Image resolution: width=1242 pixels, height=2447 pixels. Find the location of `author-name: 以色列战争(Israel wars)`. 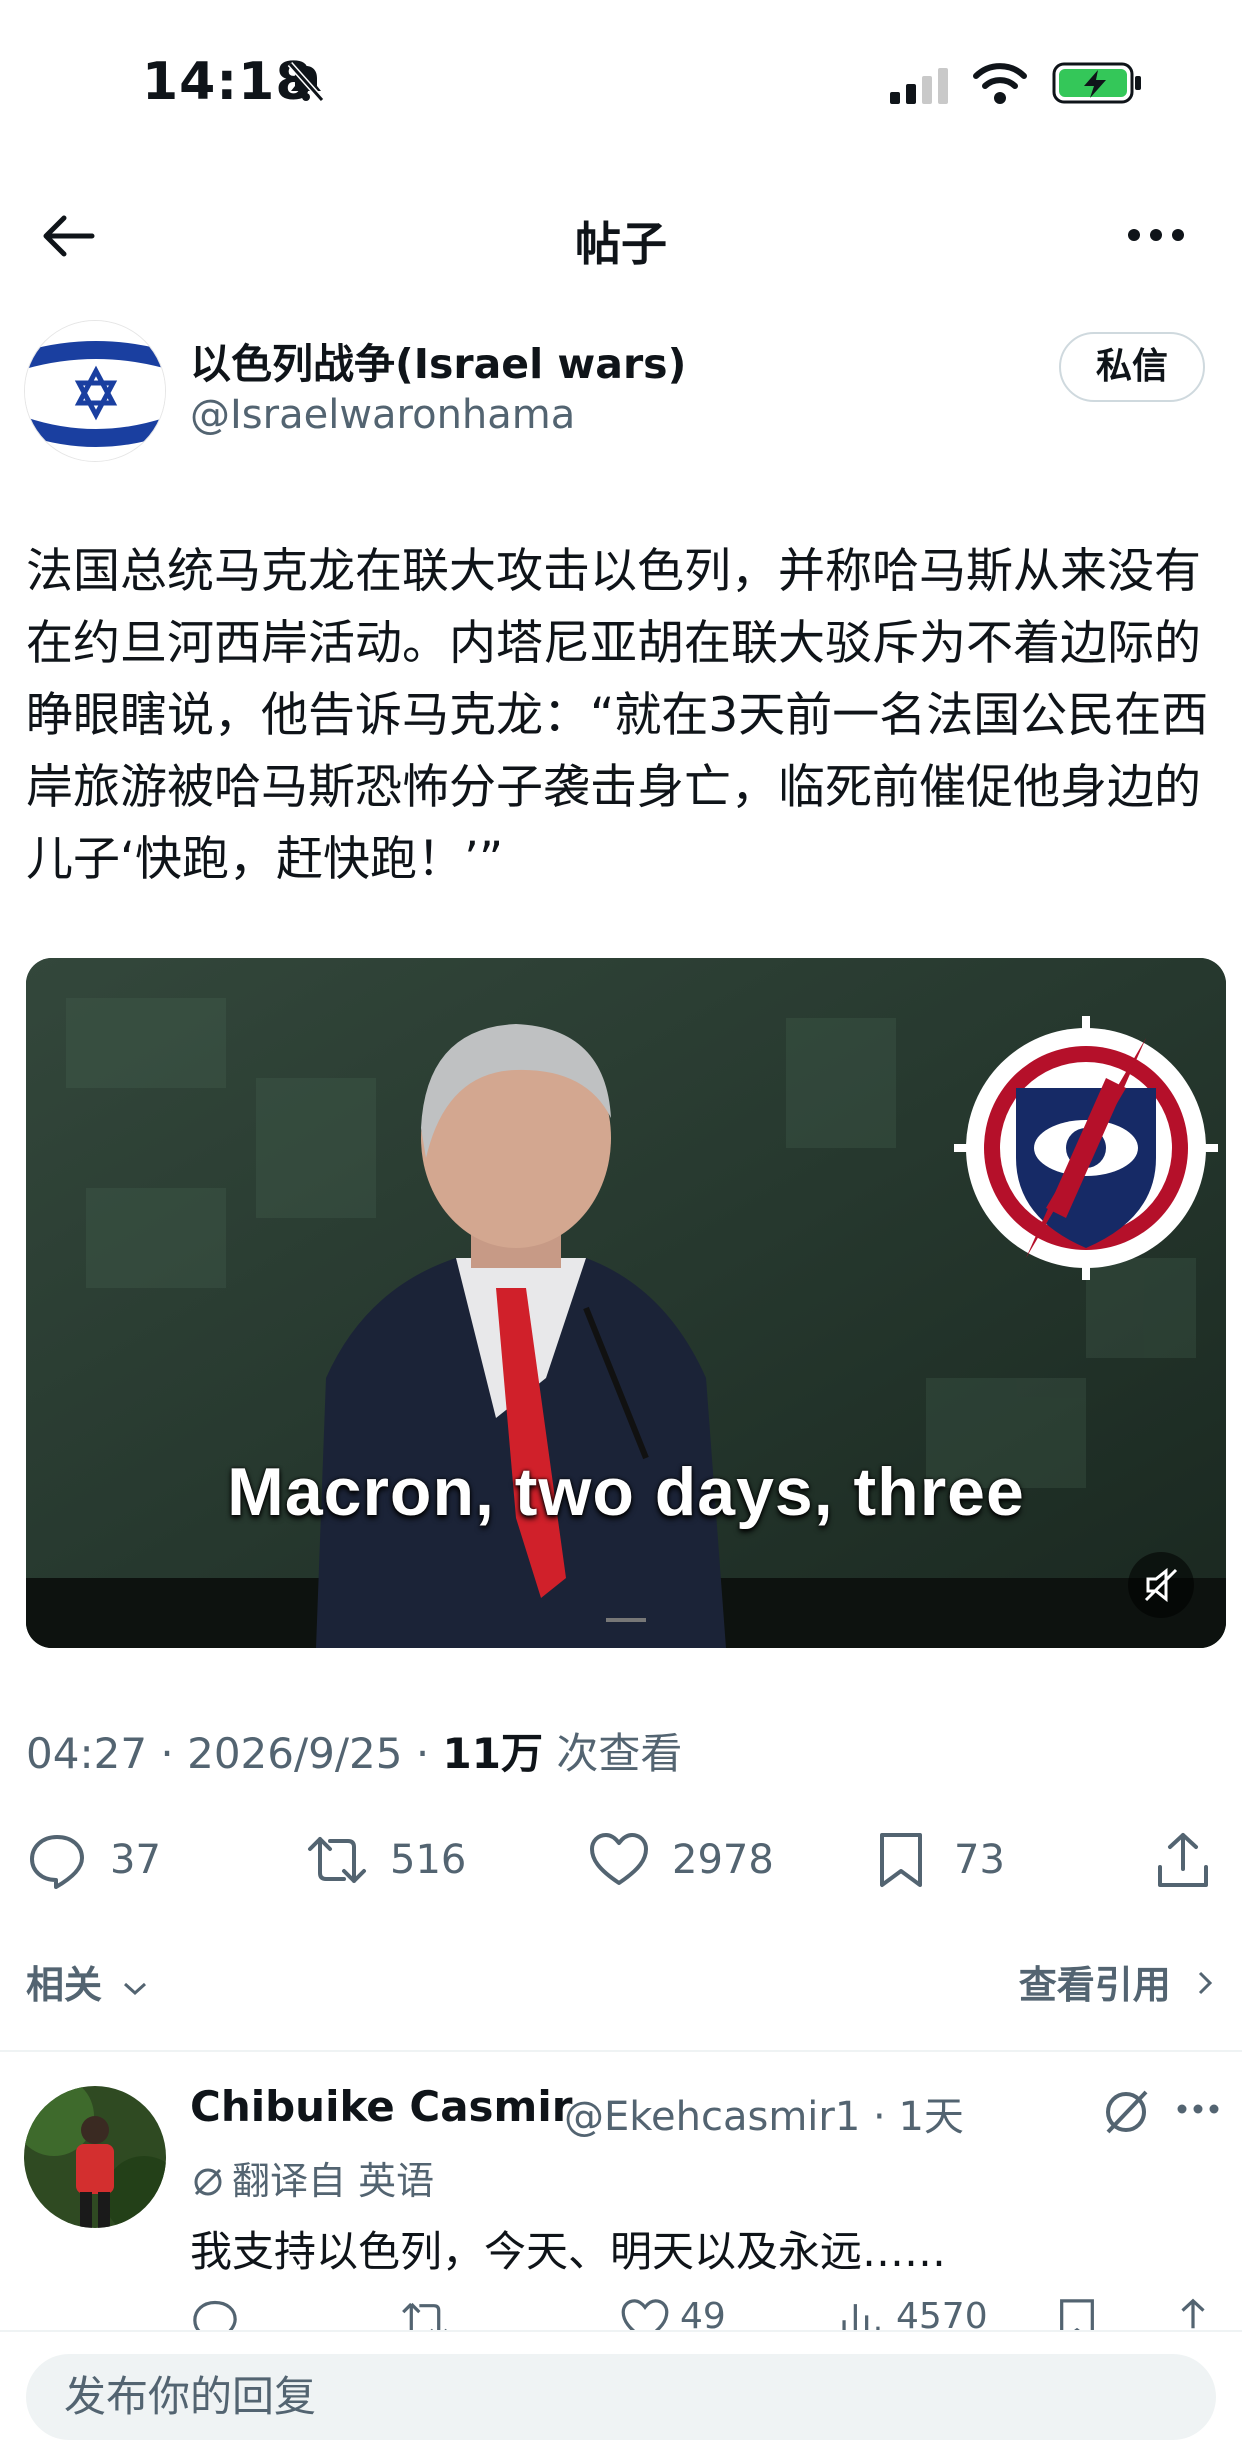

author-name: 以色列战争(Israel wars) is located at coordinates (438, 360).